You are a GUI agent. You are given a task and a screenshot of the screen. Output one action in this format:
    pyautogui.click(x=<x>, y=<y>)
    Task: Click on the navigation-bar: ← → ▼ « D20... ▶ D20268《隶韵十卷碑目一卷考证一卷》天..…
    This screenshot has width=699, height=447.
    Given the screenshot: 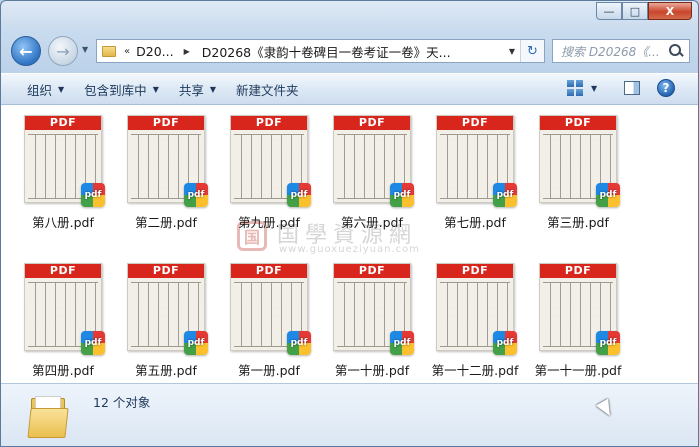 What is the action you would take?
    pyautogui.click(x=349, y=49)
    